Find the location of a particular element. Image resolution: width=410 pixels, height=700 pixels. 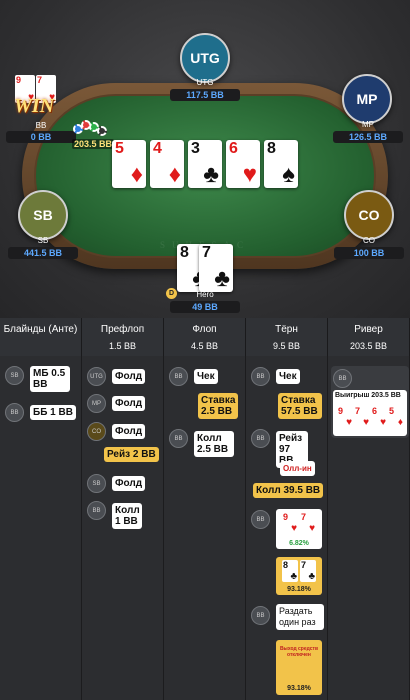

player-name-sb: SB is located at coordinates (43, 240).